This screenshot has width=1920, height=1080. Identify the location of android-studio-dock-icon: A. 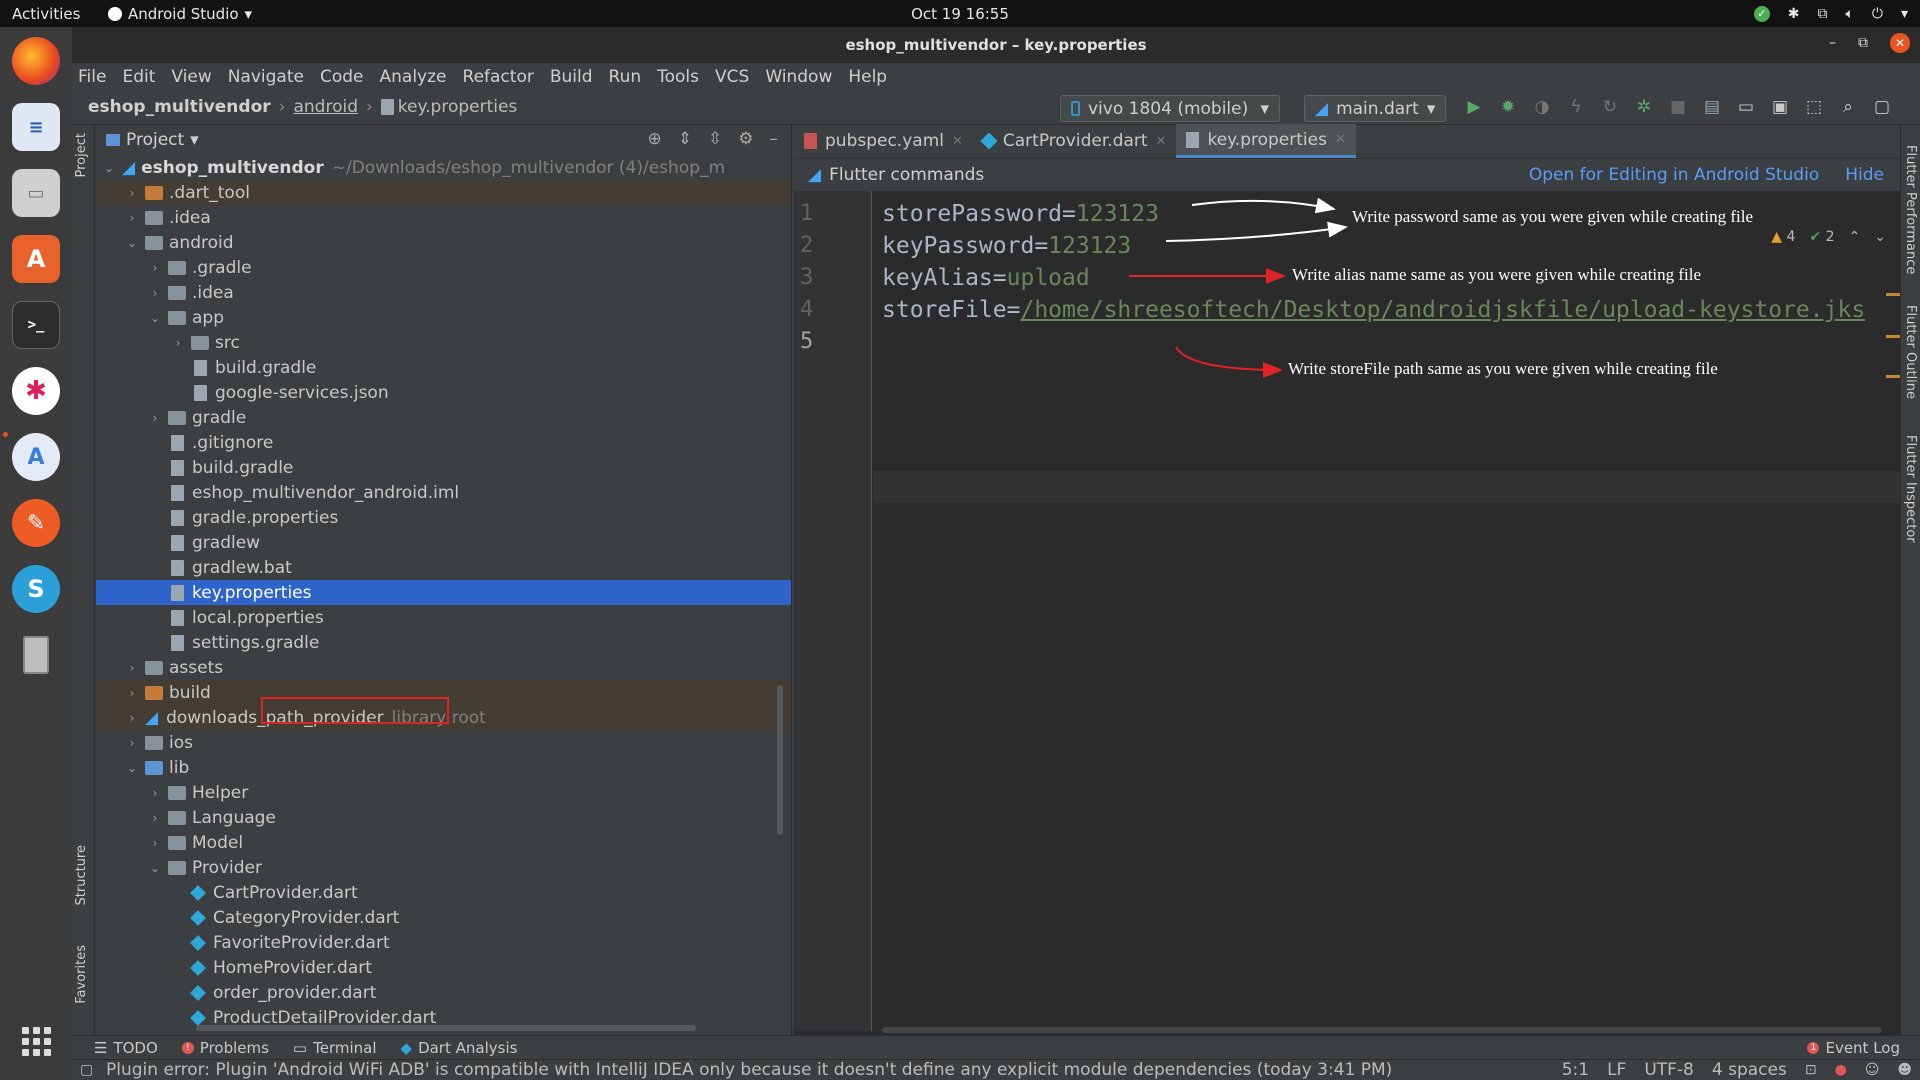
(36, 457).